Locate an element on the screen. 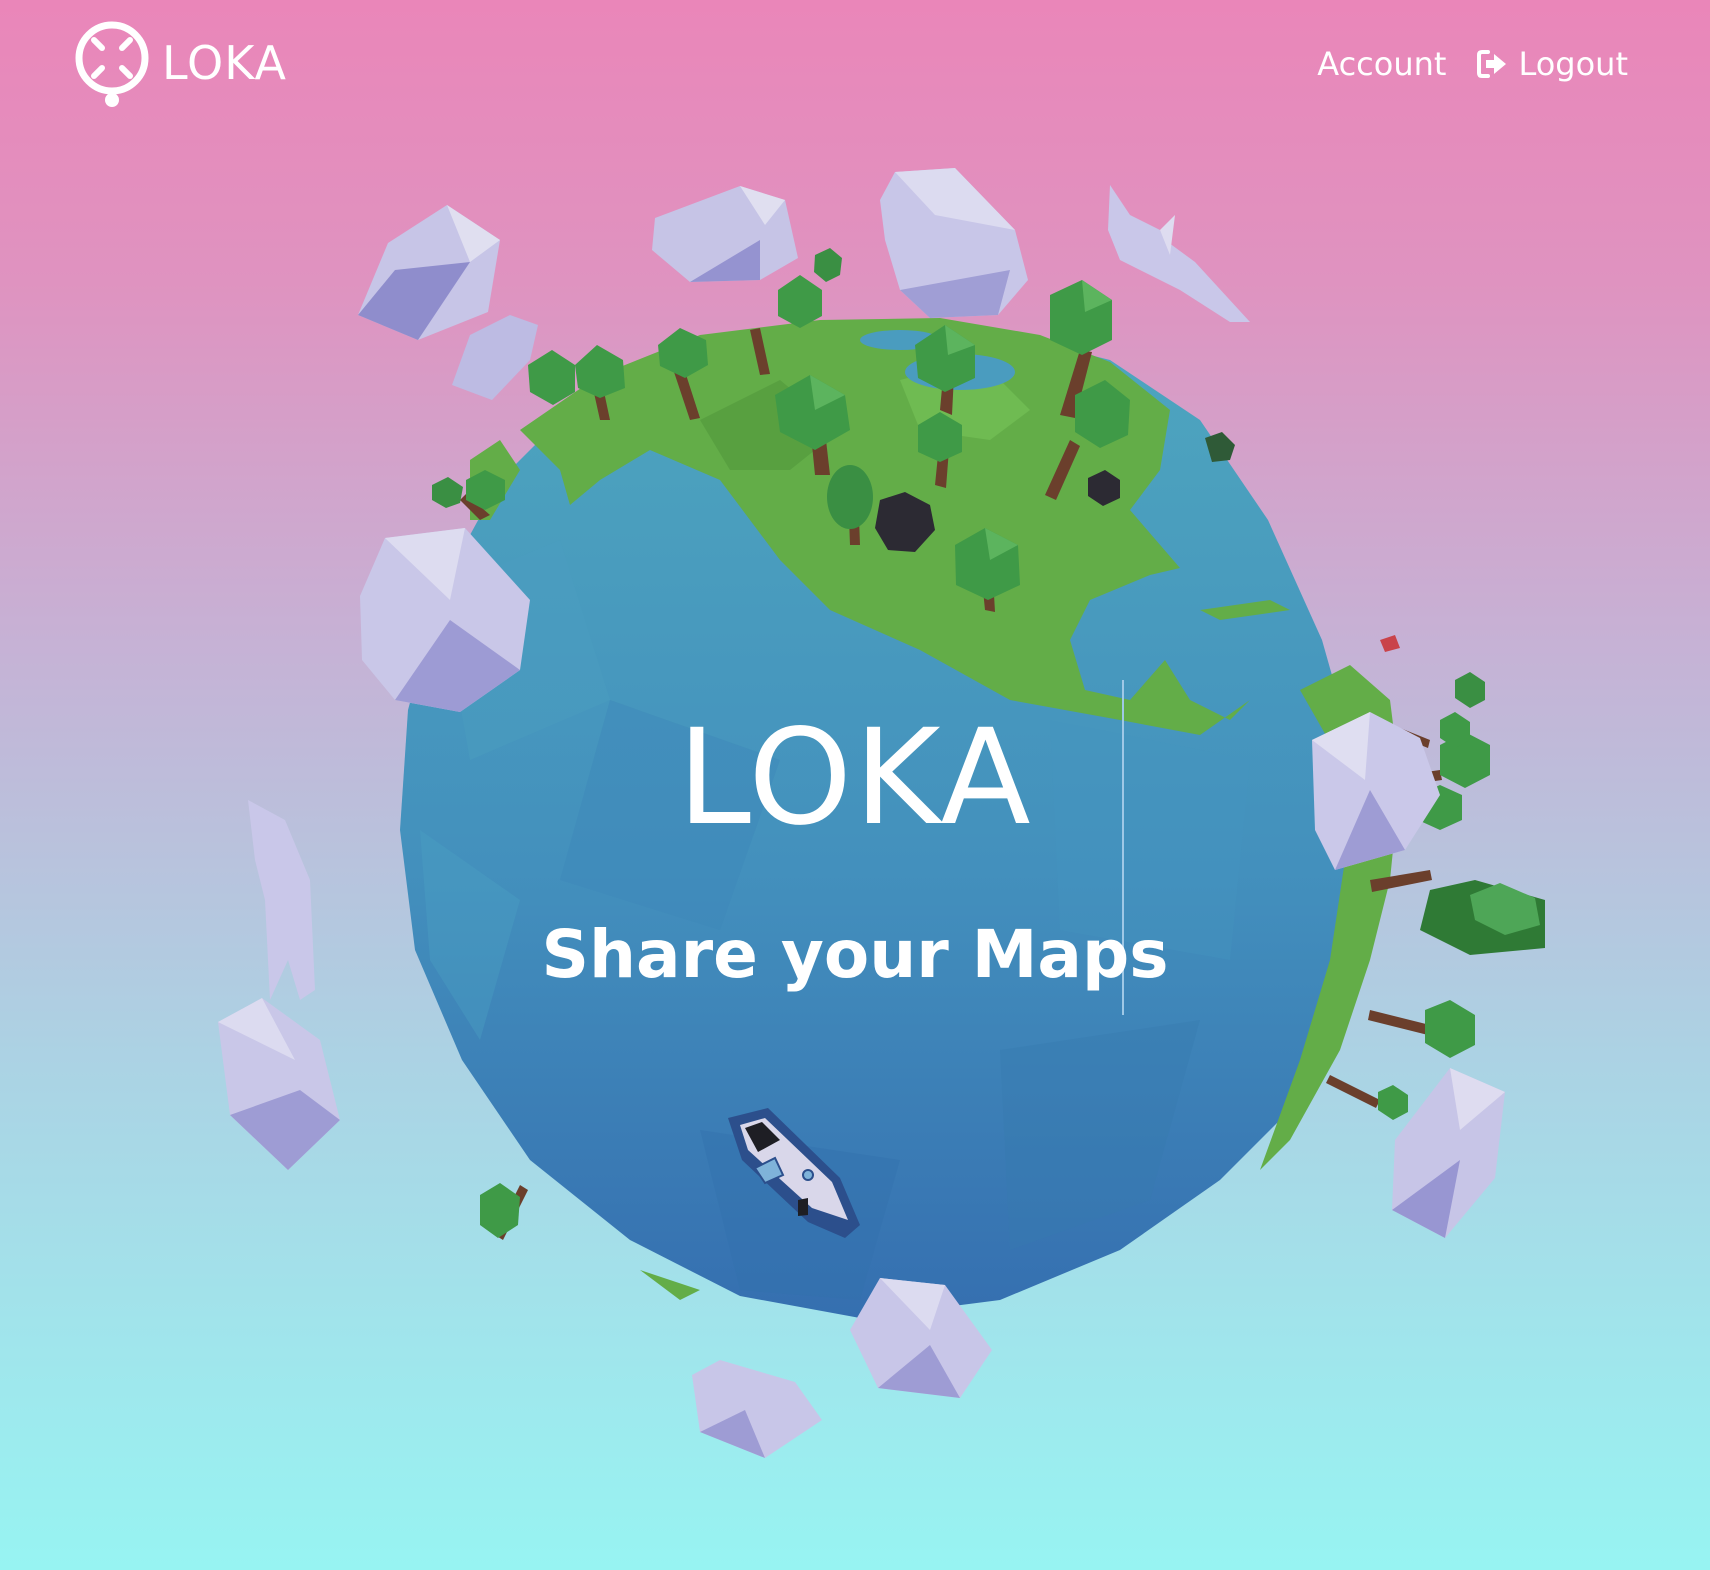  logout-link: Logout is located at coordinates (1552, 64).